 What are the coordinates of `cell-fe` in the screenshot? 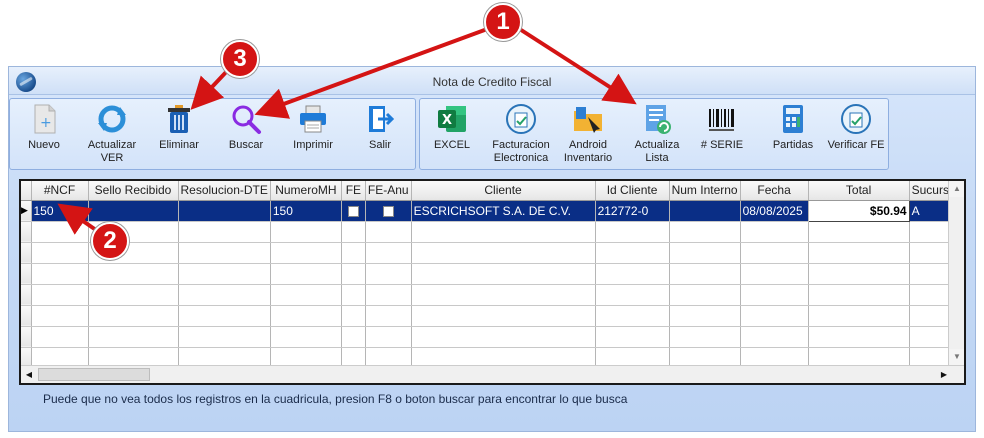 It's located at (353, 211).